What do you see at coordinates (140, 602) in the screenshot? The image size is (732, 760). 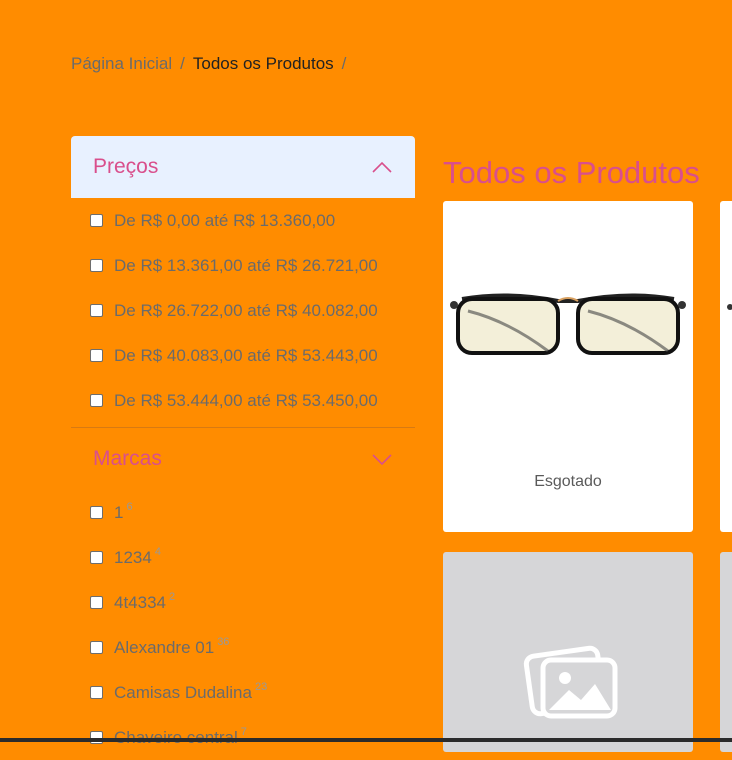 I see `brand-option-label: 4t4334` at bounding box center [140, 602].